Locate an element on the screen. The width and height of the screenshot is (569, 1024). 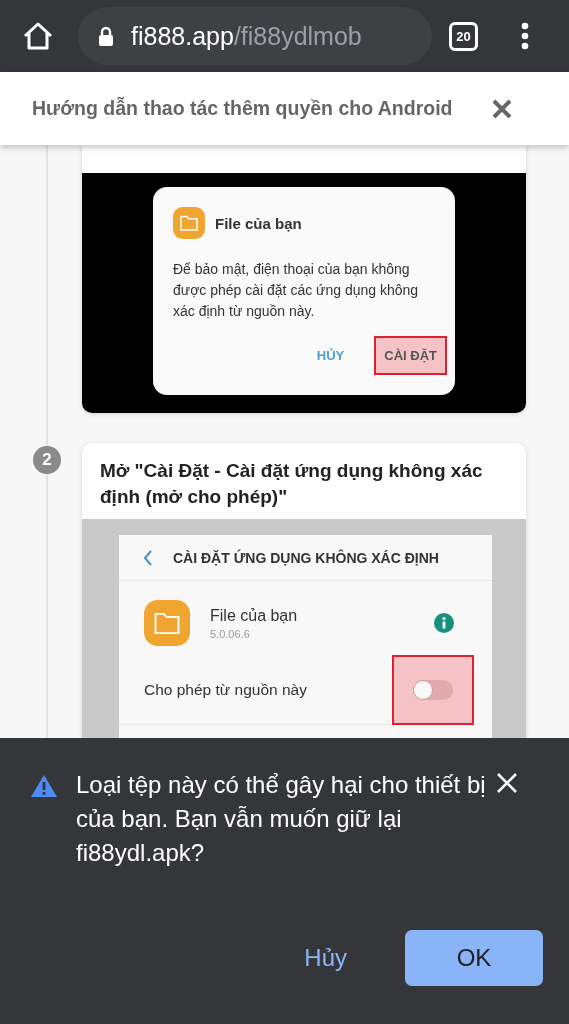
app-version: 5.0.06.6 is located at coordinates (230, 633).